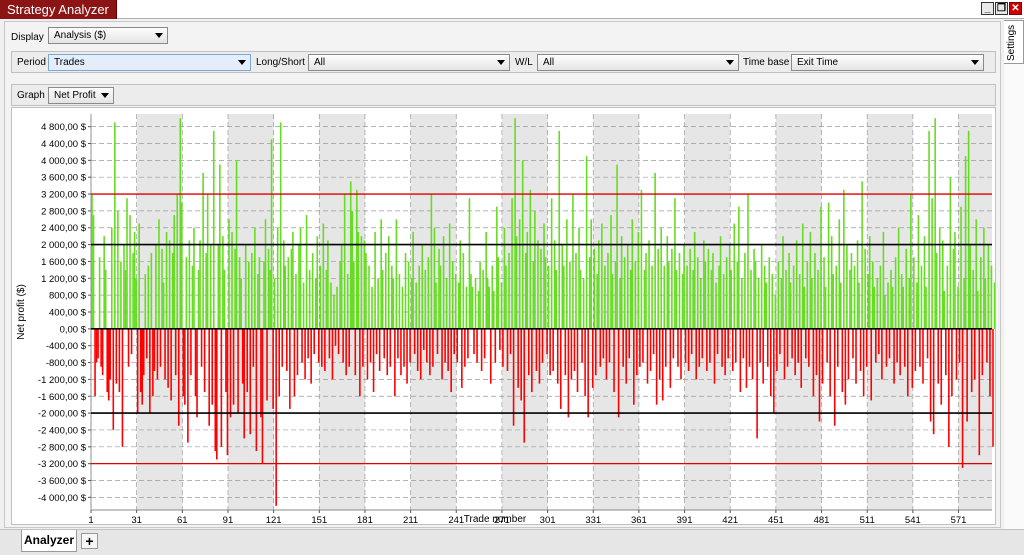 The height and width of the screenshot is (555, 1024). What do you see at coordinates (81, 95) in the screenshot?
I see `graph-select: Net Profit` at bounding box center [81, 95].